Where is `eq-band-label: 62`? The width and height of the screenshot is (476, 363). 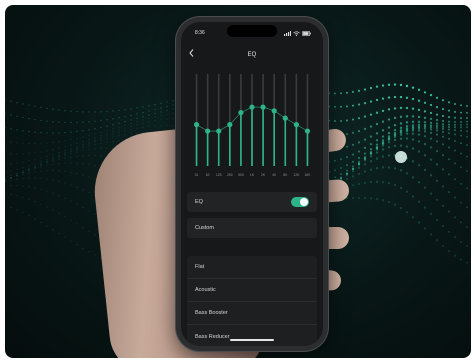 eq-band-label: 62 is located at coordinates (208, 175).